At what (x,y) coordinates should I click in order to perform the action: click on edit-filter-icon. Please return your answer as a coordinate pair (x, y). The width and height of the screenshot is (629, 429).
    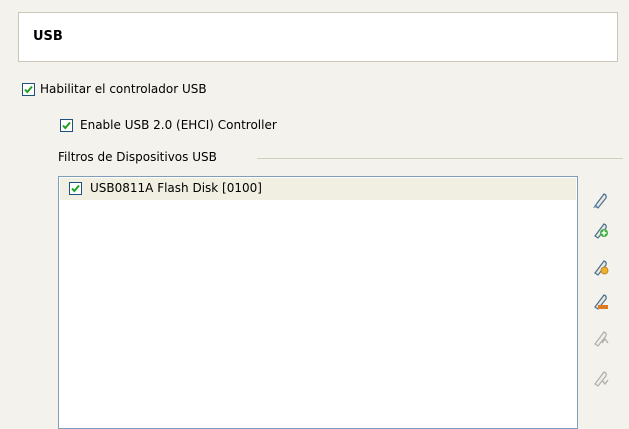
    Looking at the image, I should click on (601, 268).